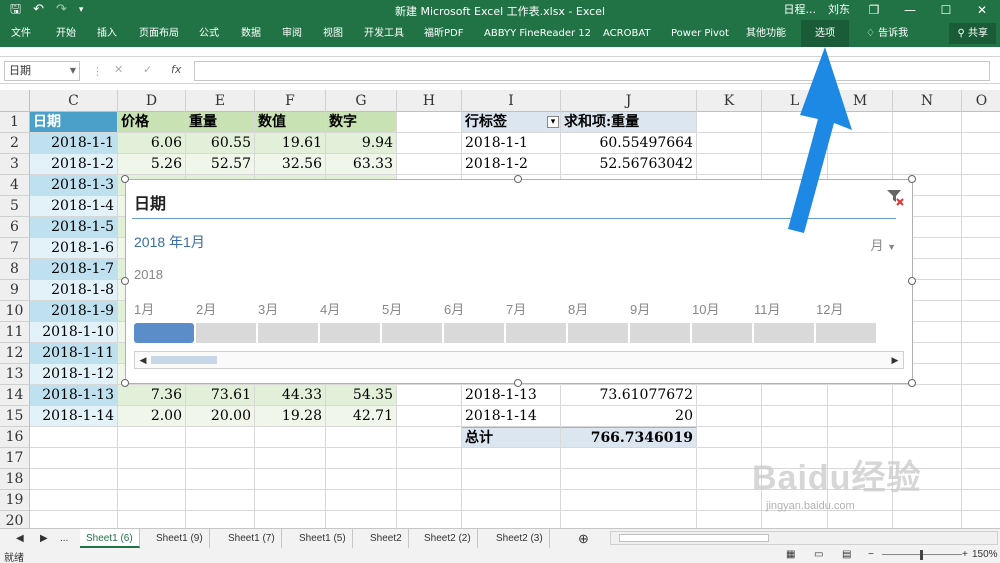 This screenshot has height=563, width=1000. Describe the element at coordinates (15, 395) in the screenshot. I see `row-header-14: 14` at that location.